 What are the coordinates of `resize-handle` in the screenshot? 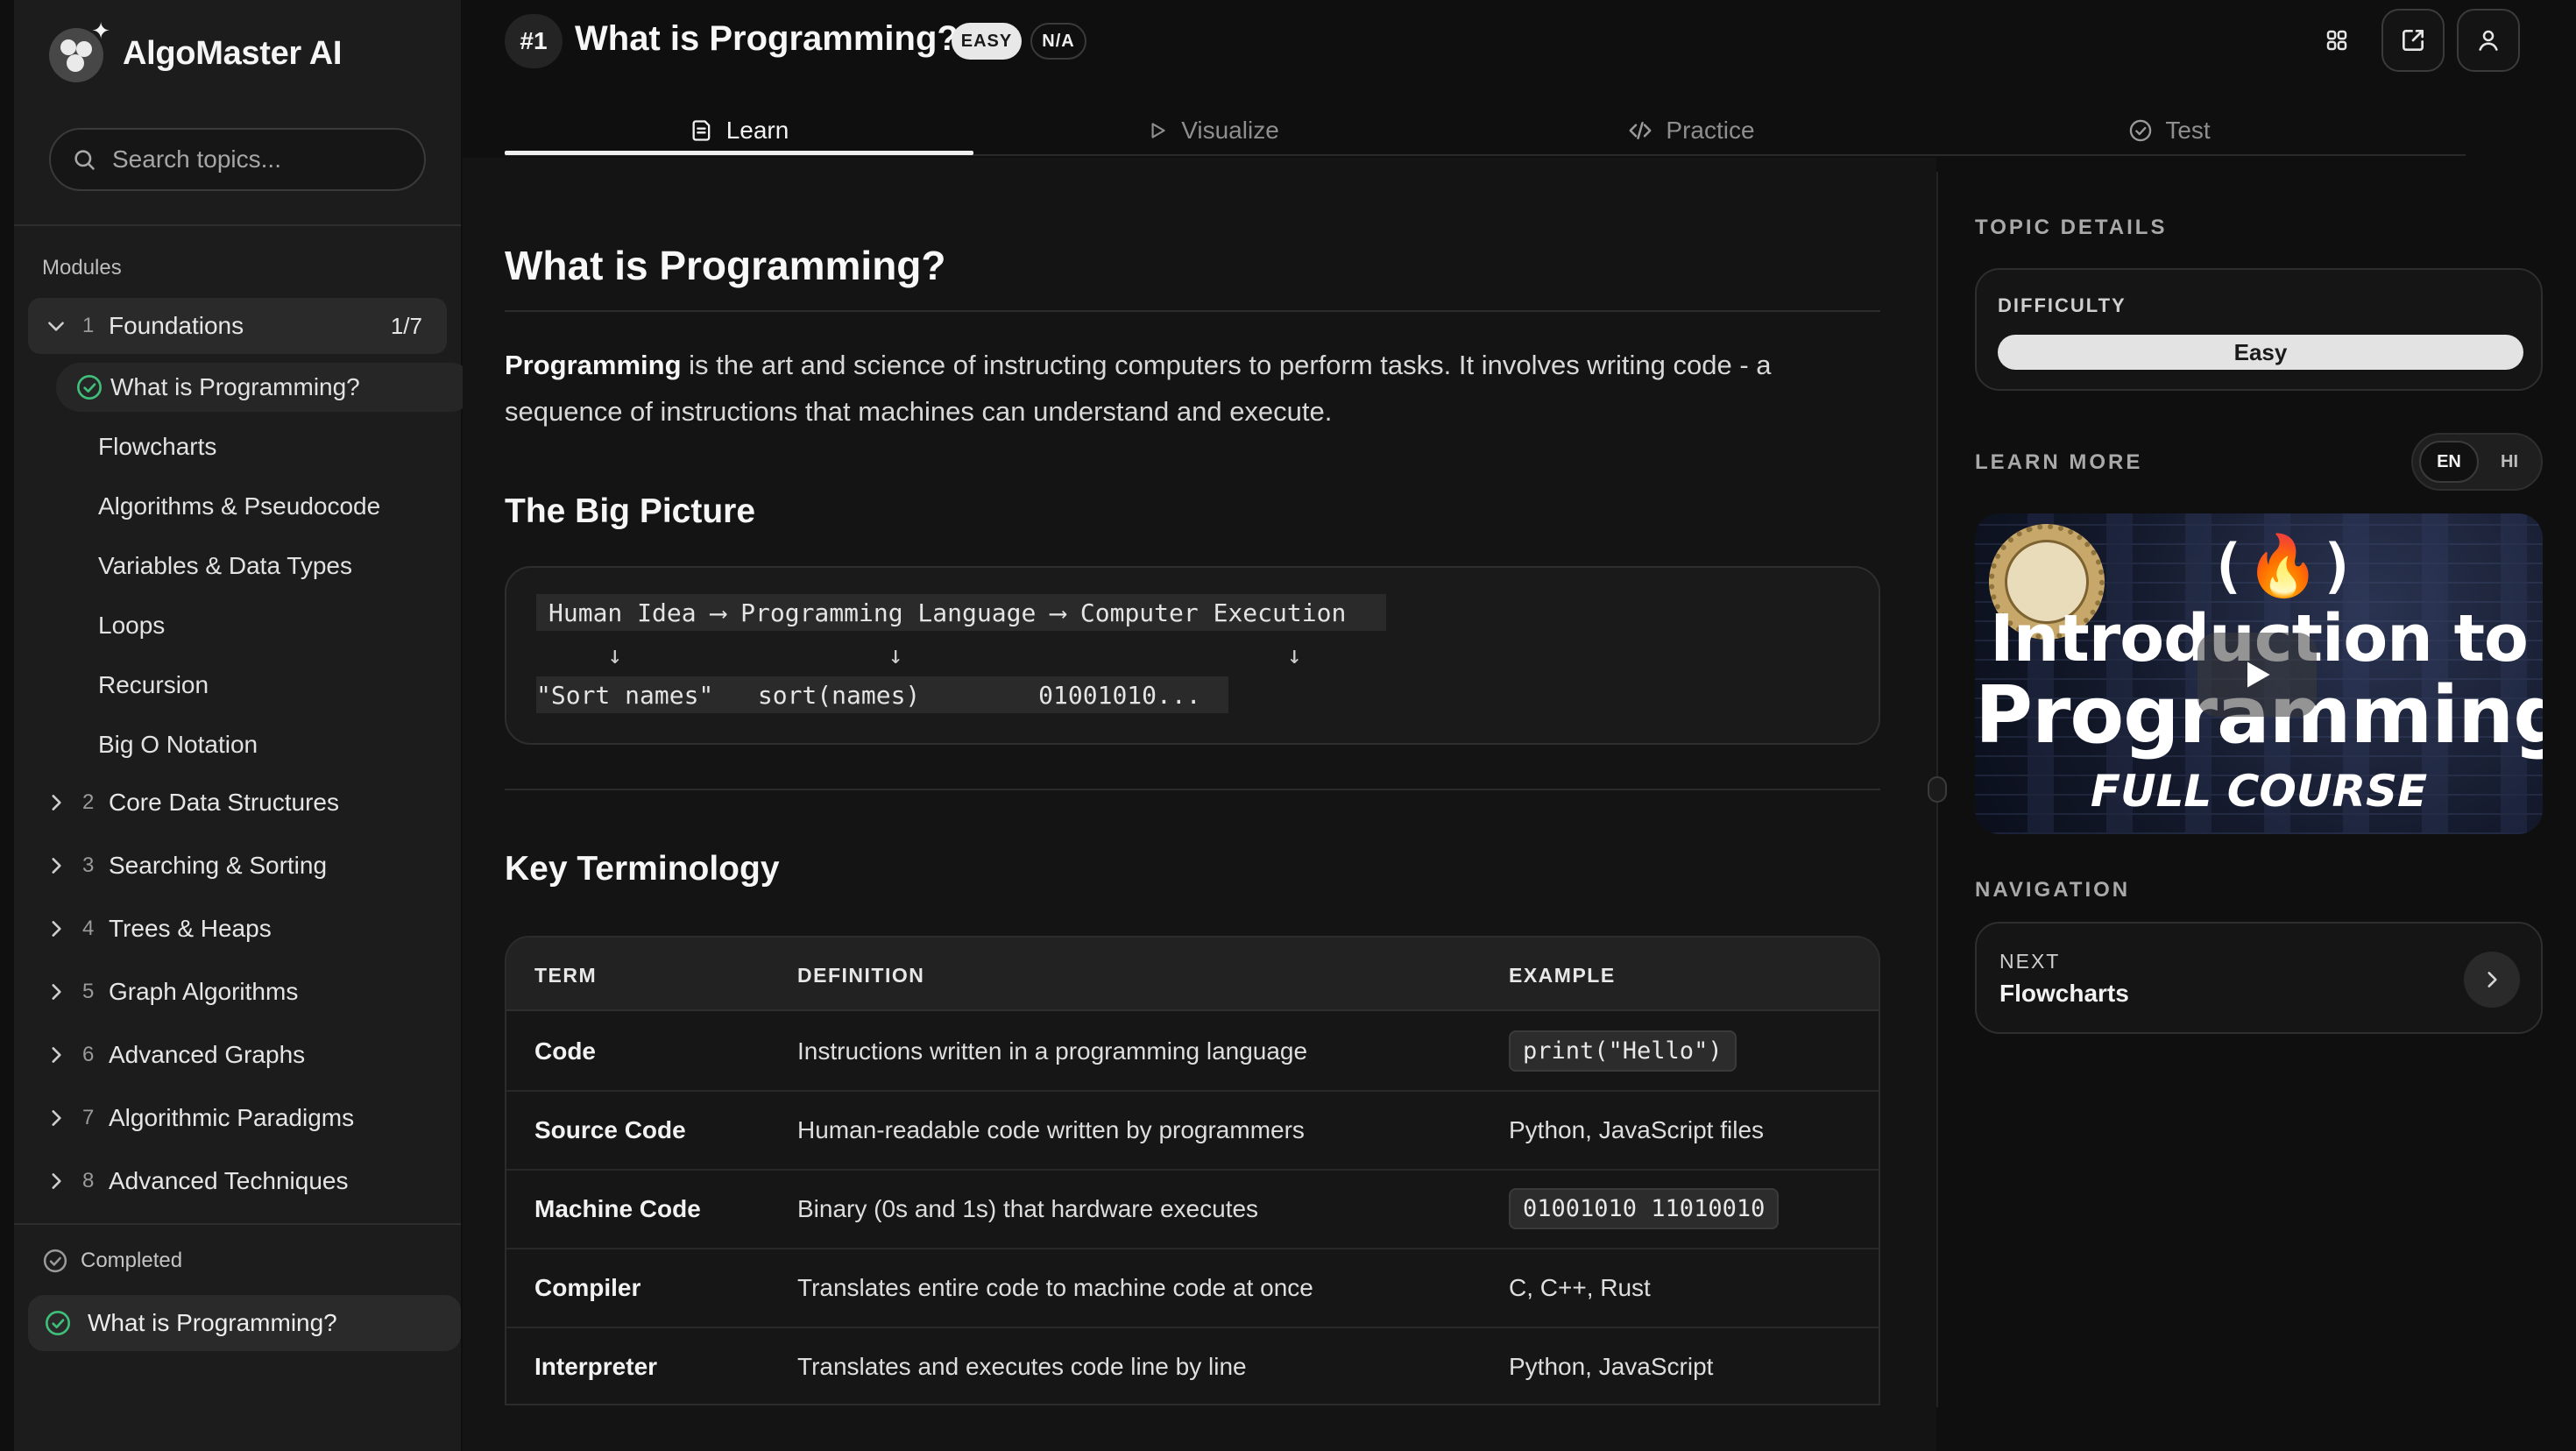 It's located at (1937, 789).